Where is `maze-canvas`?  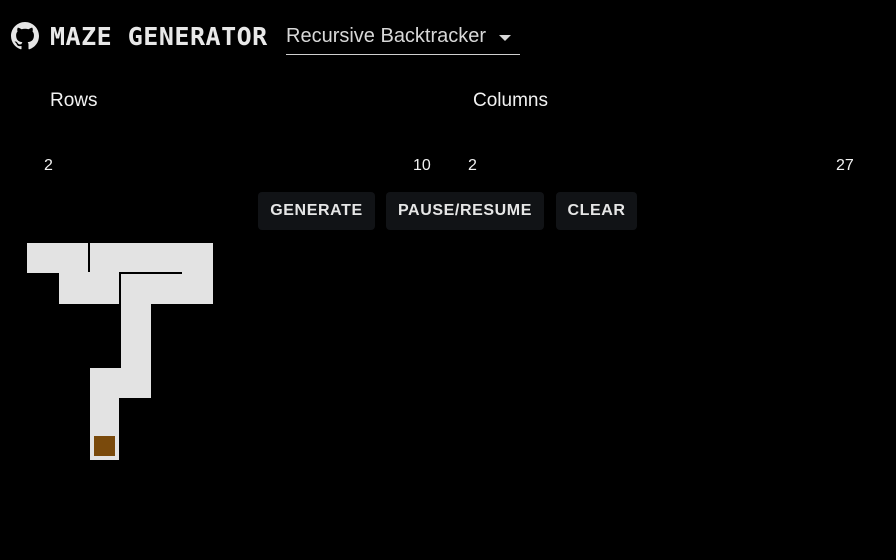
maze-canvas is located at coordinates (120, 351).